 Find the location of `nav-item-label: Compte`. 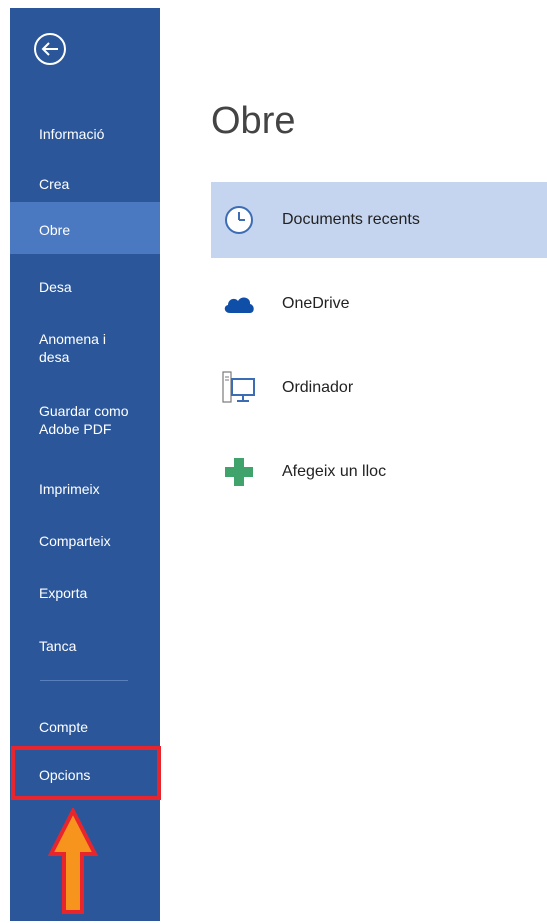

nav-item-label: Compte is located at coordinates (64, 727).